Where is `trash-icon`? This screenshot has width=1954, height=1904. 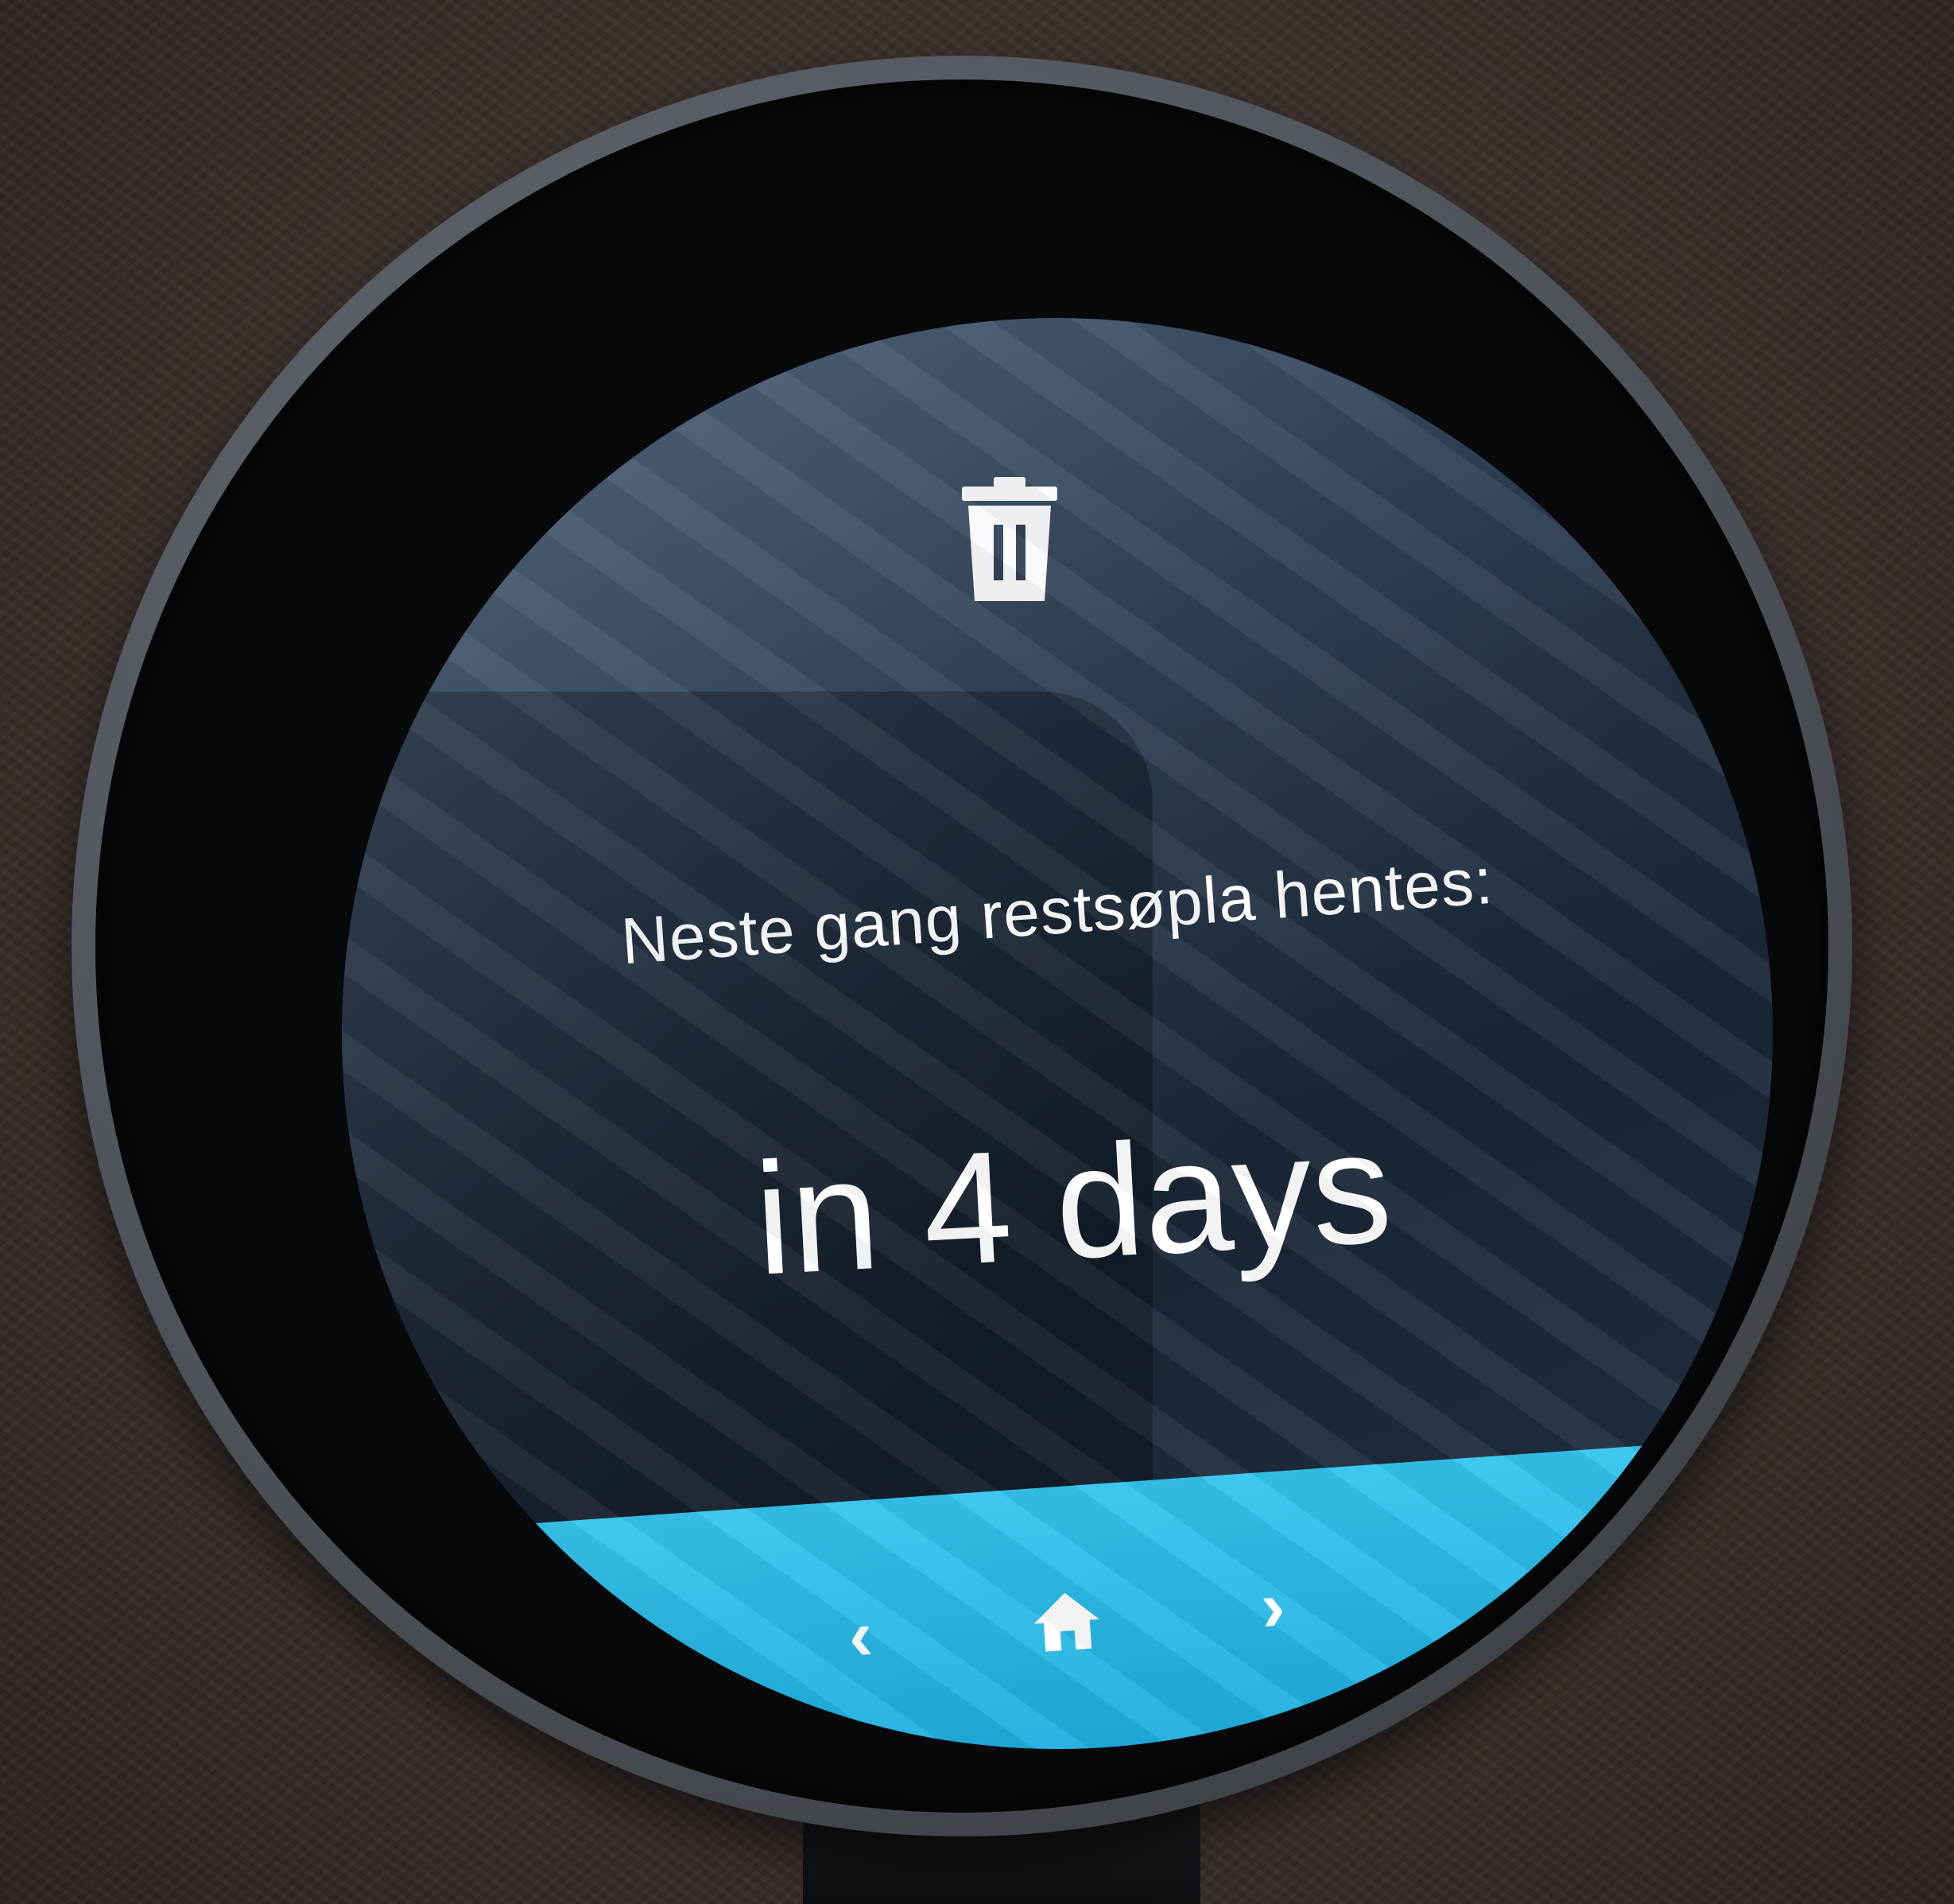 trash-icon is located at coordinates (1009, 540).